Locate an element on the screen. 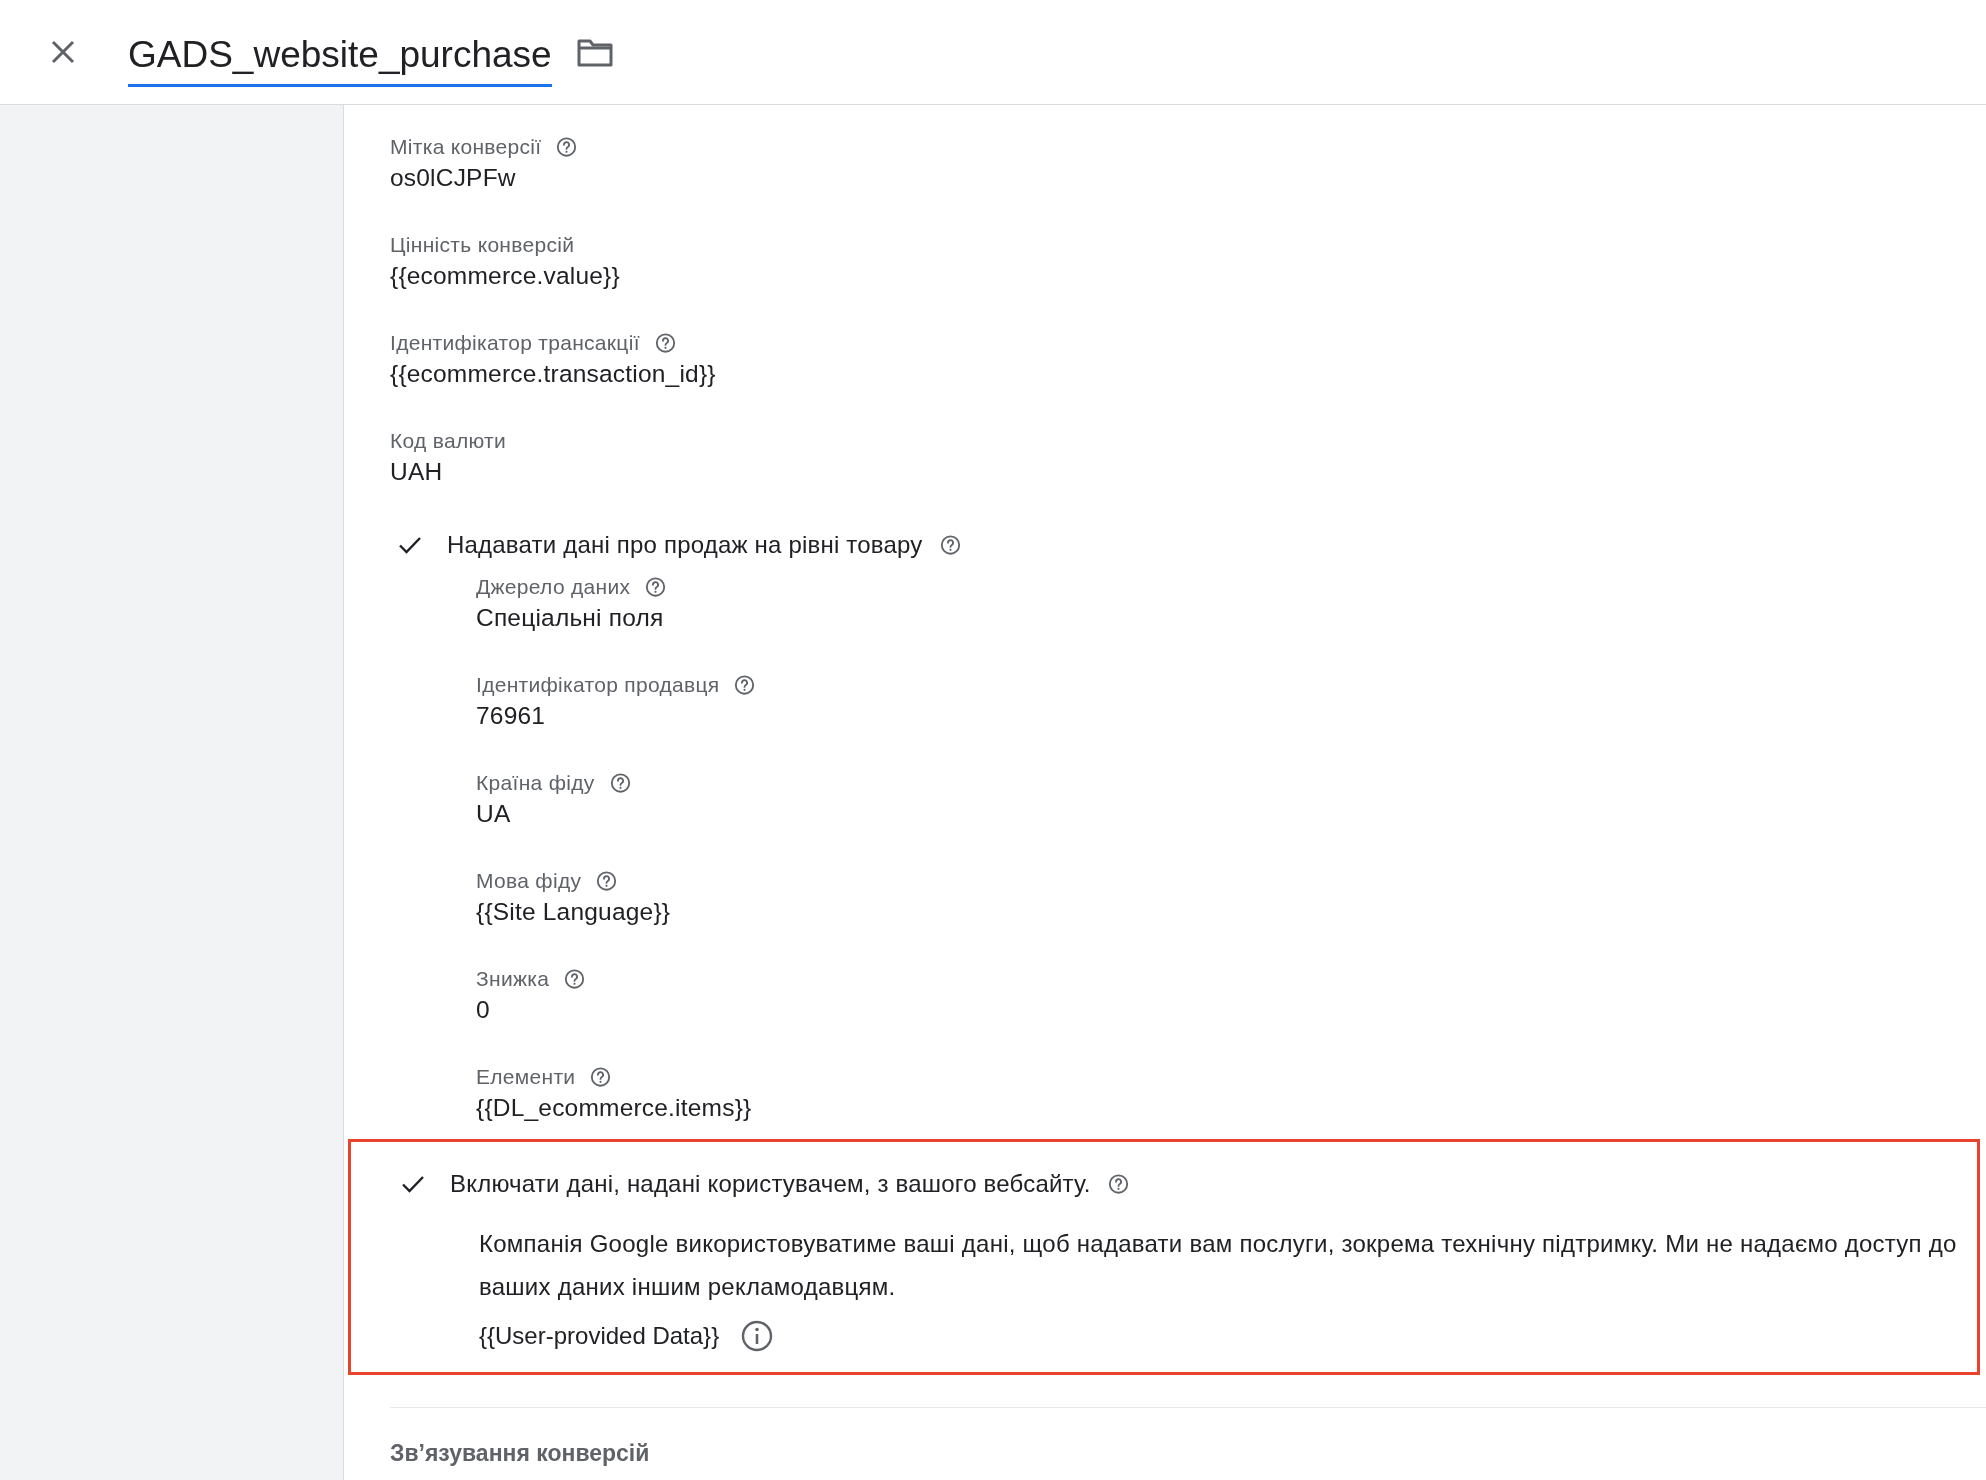 The image size is (1986, 1480). info-icon is located at coordinates (757, 1336).